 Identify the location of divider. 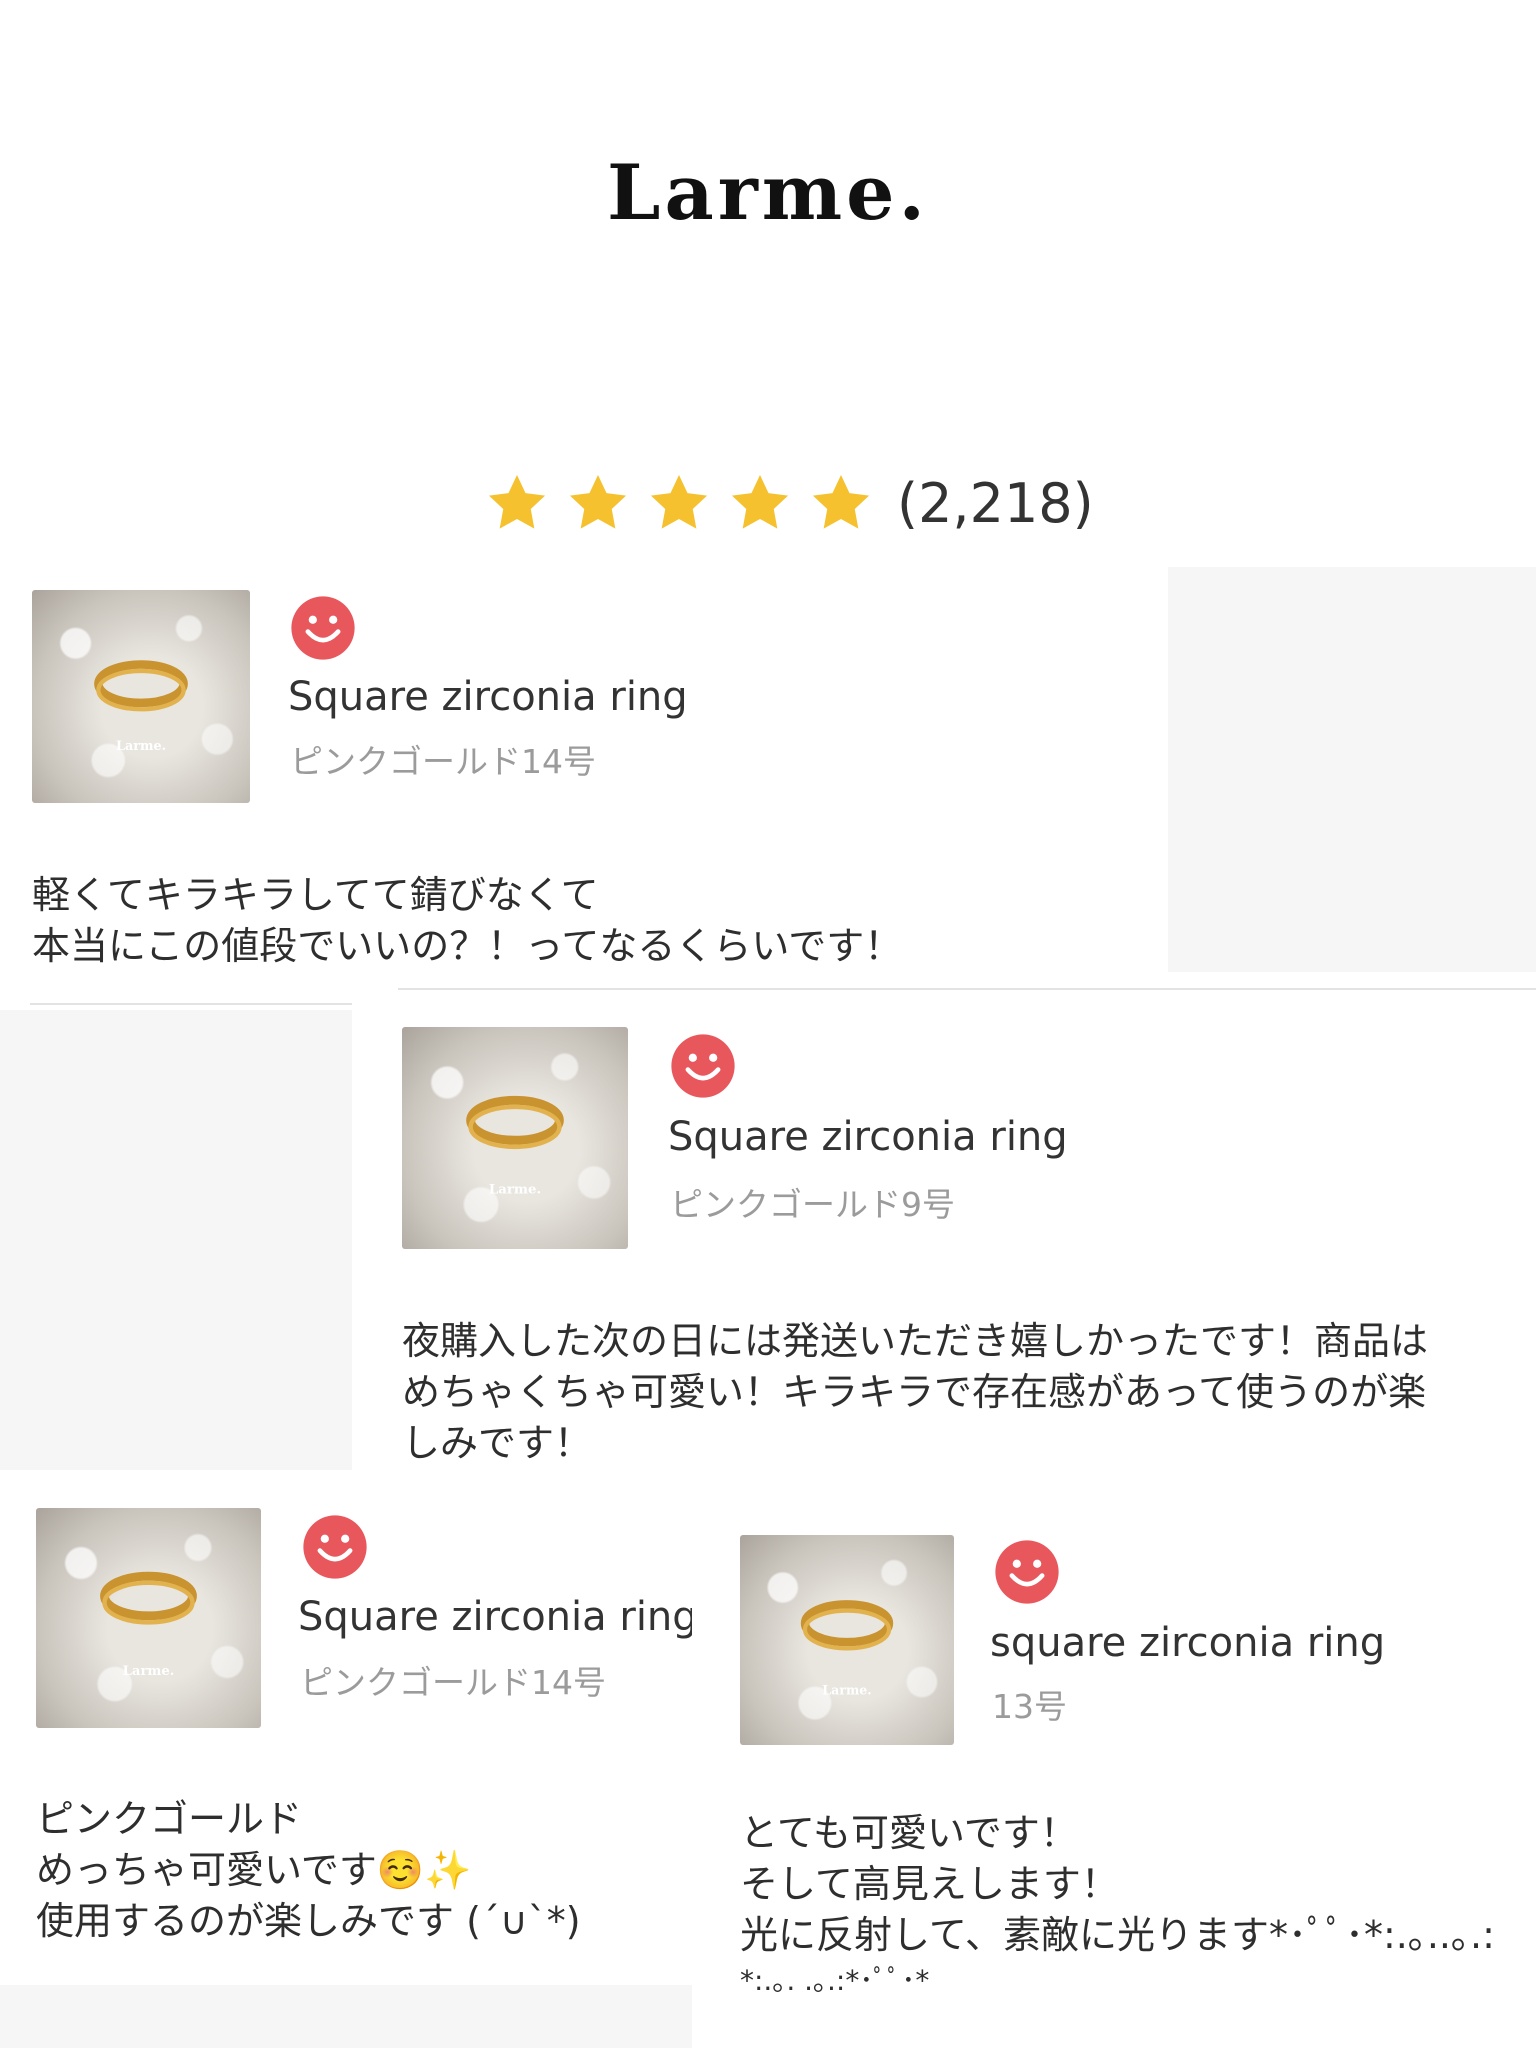
(191, 1004).